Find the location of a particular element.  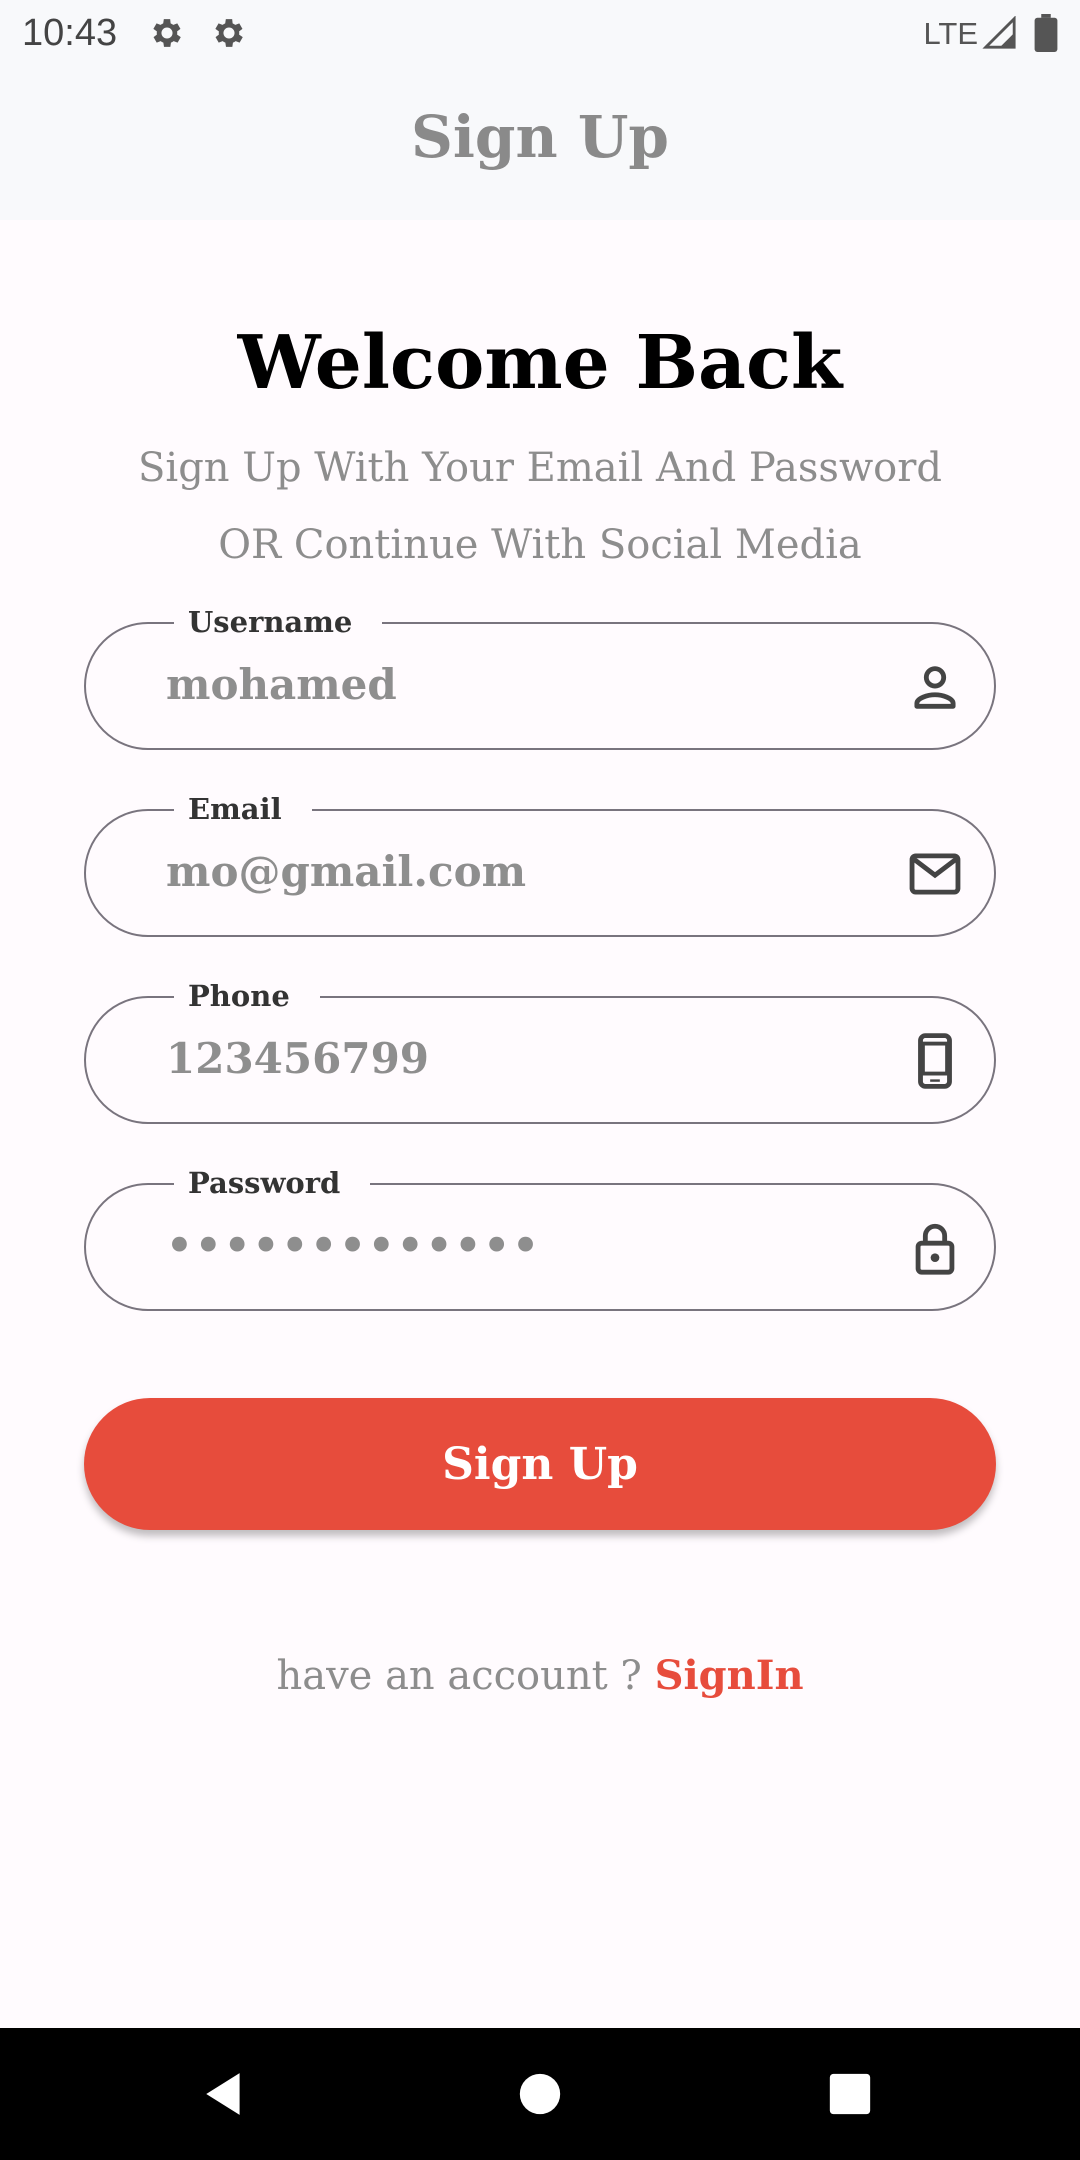

phone-field: Phone 123456799 is located at coordinates (540, 1049).